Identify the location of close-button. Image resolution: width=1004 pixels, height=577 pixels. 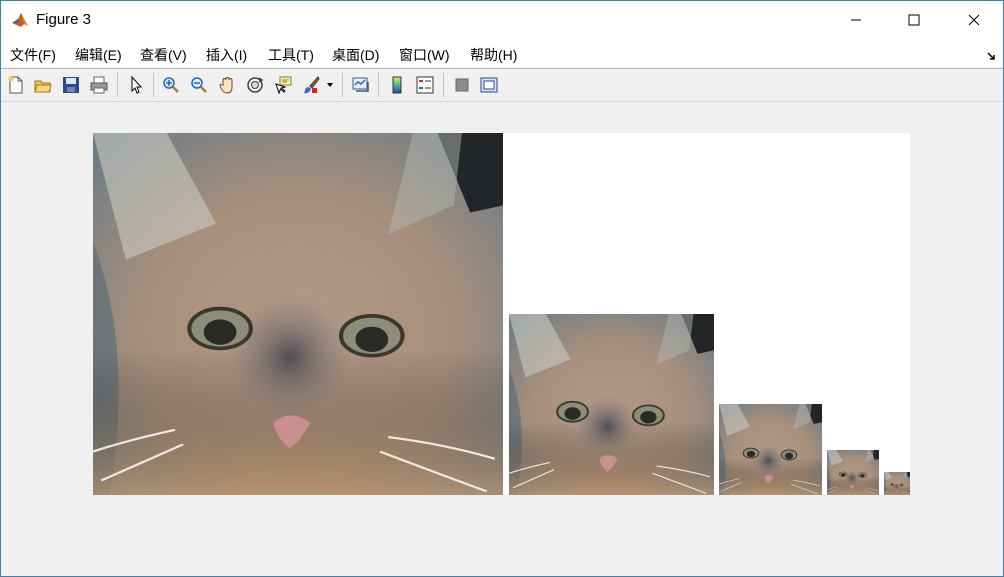
(974, 20).